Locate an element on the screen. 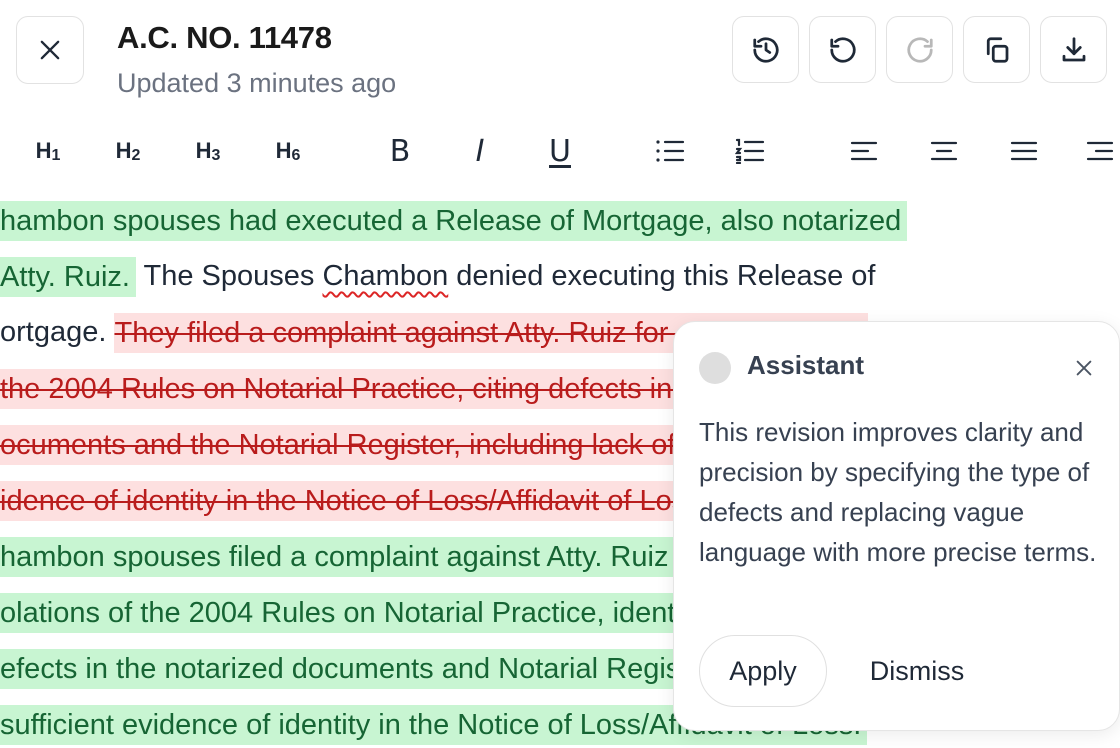 This screenshot has height=748, width=1120. assistant-avatar is located at coordinates (715, 368).